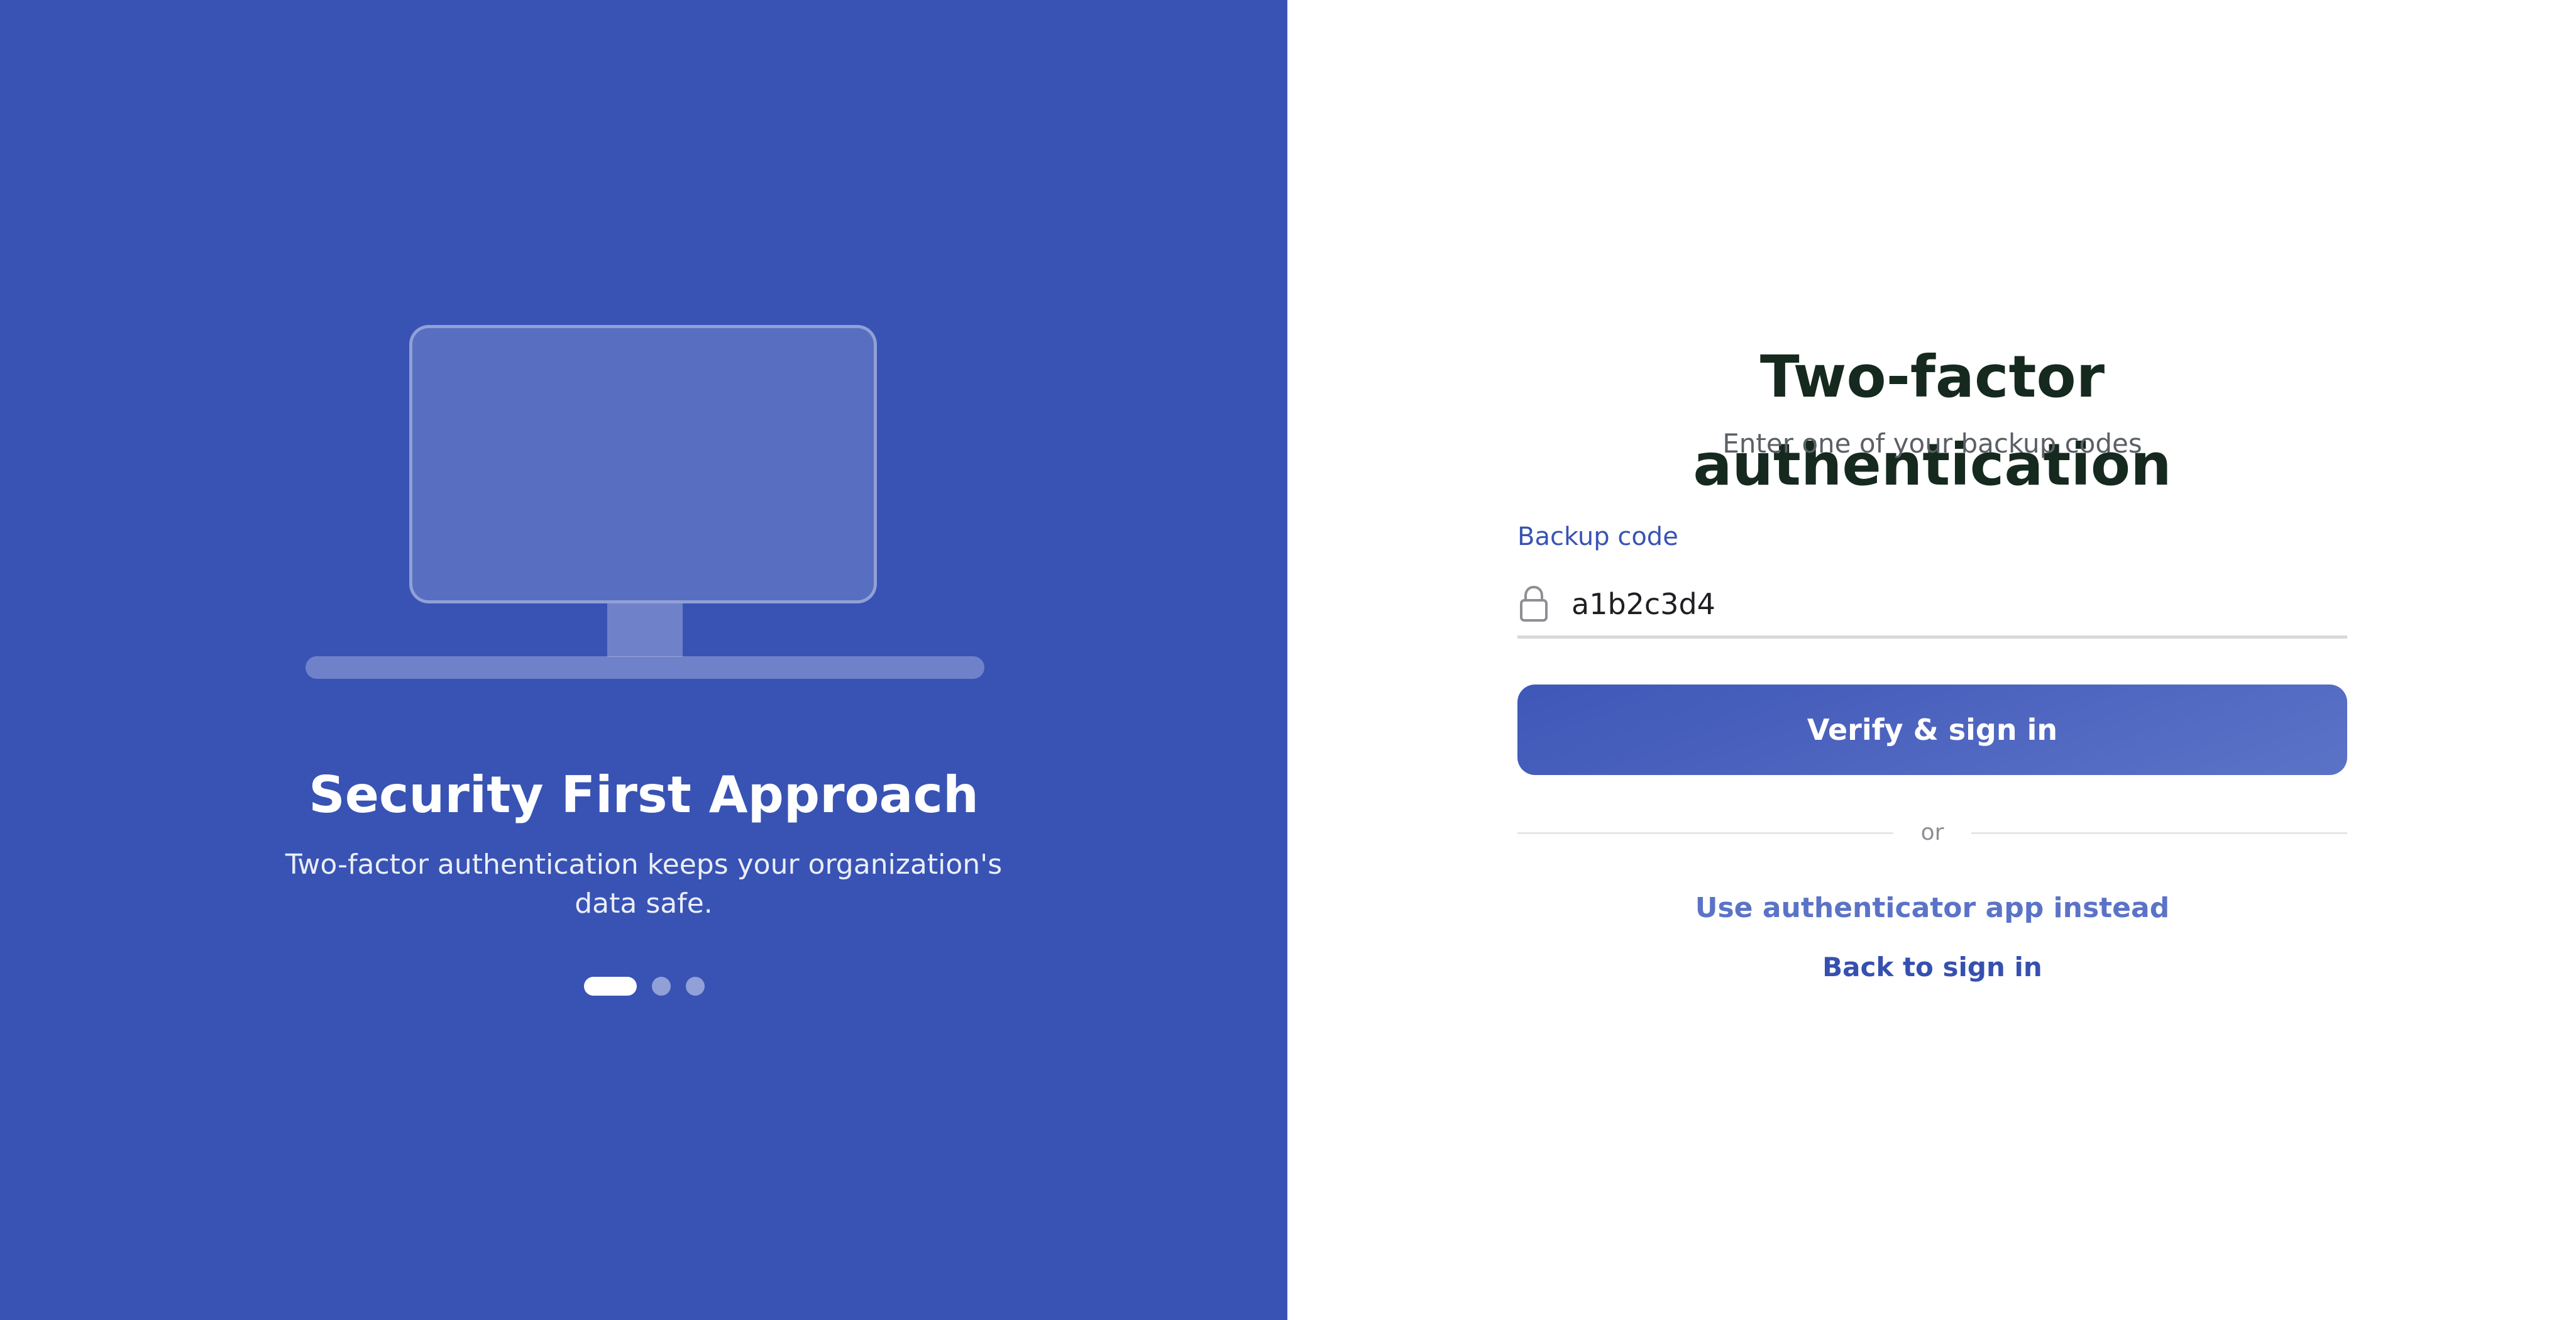 This screenshot has width=2576, height=1320. Describe the element at coordinates (2159, 833) in the screenshot. I see `divider-line-right` at that location.